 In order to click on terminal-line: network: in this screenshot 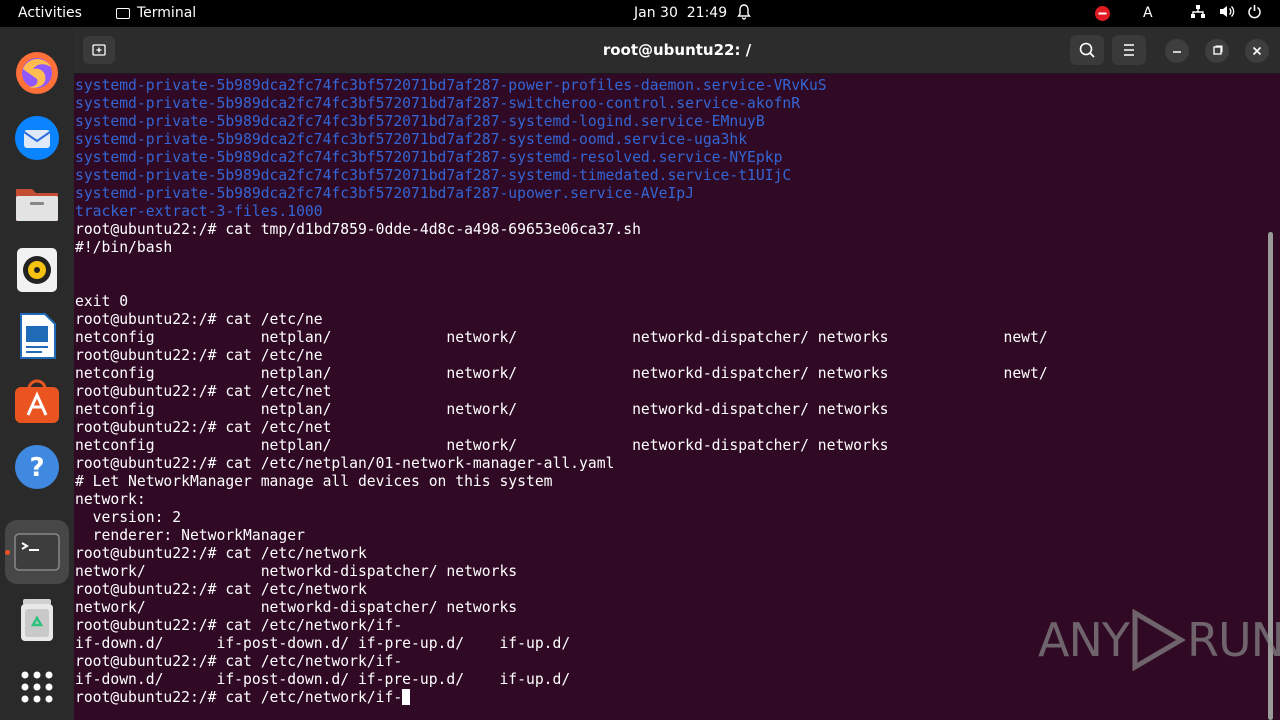, I will do `click(561, 500)`.